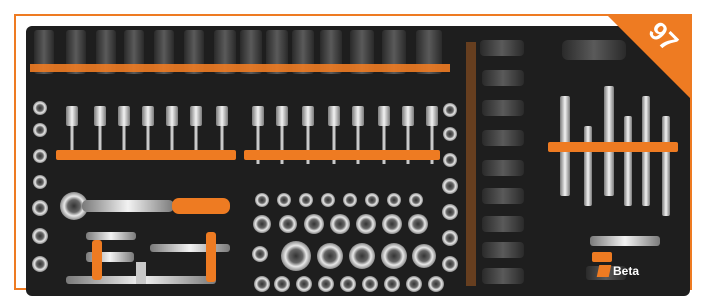 The width and height of the screenshot is (706, 304). Describe the element at coordinates (348, 242) in the screenshot. I see `socket-grid` at that location.